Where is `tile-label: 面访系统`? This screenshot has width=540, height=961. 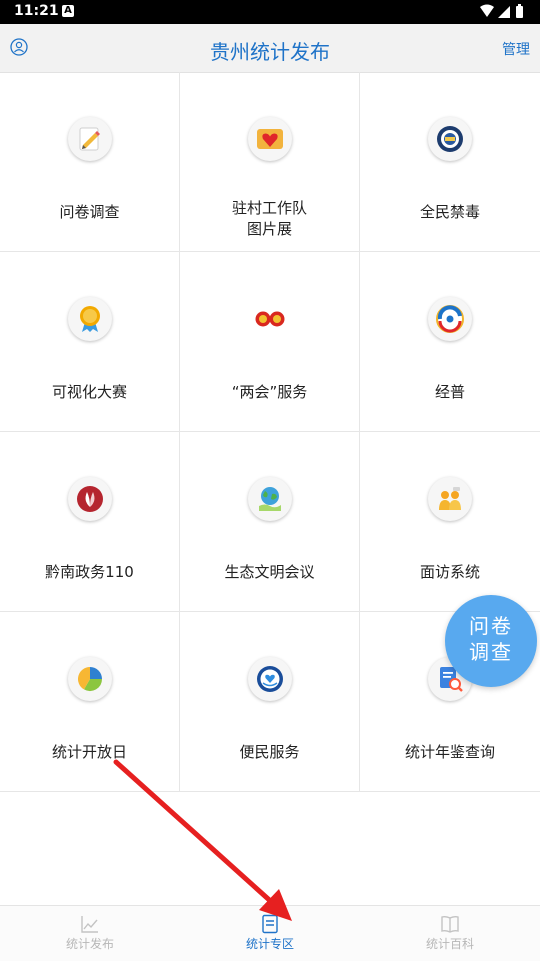 tile-label: 面访系统 is located at coordinates (449, 572).